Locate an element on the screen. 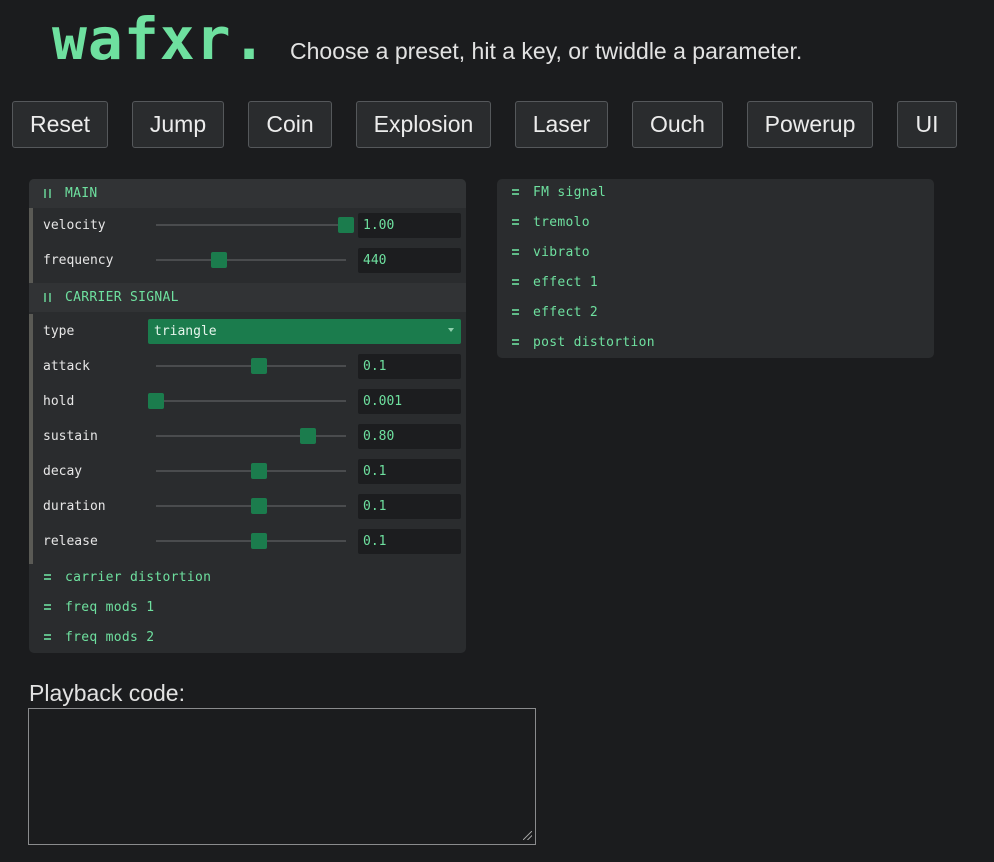  decay-input: 0.1 is located at coordinates (409, 471).